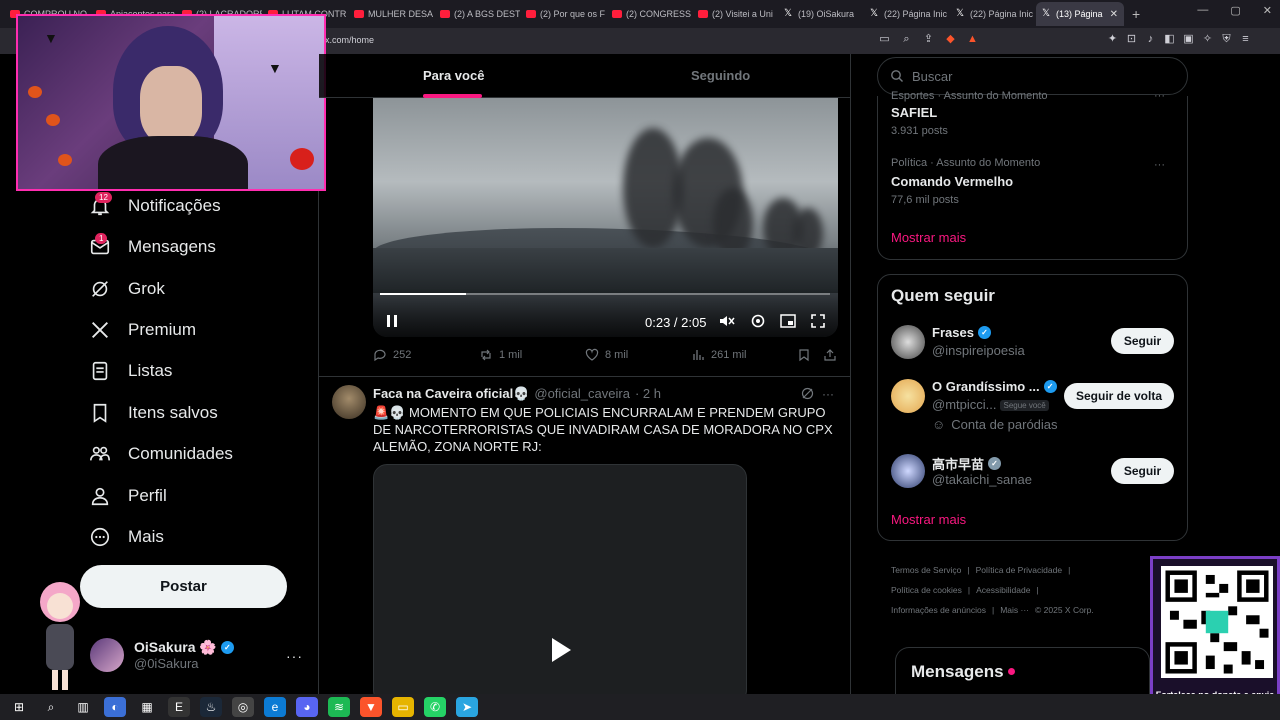 The width and height of the screenshot is (1280, 720). Describe the element at coordinates (142, 330) in the screenshot. I see `sidebar-item-premium: Premium` at that location.